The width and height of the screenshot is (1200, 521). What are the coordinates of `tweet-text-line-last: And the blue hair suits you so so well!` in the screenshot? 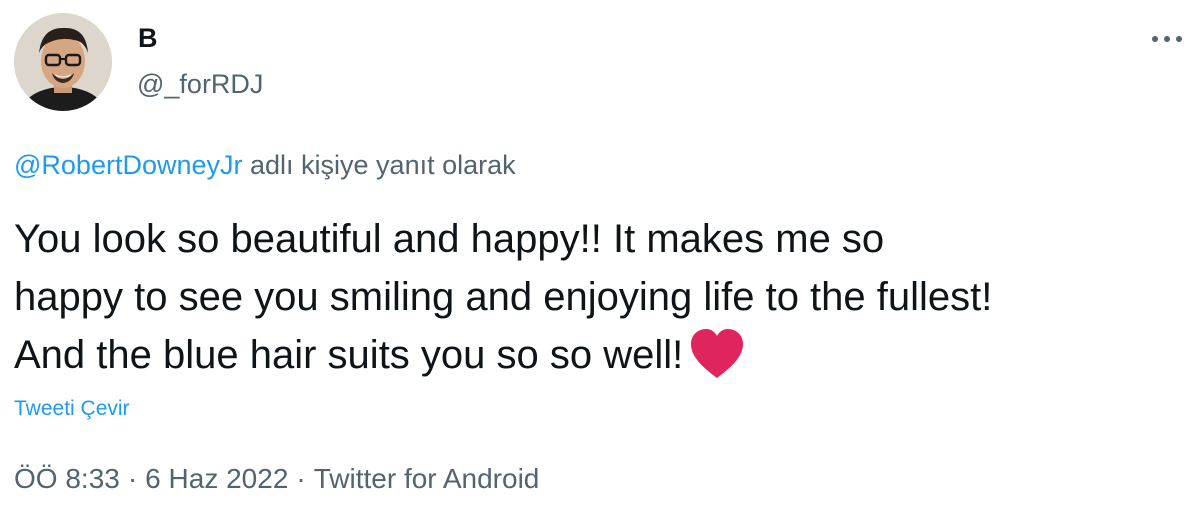 It's located at (604, 355).